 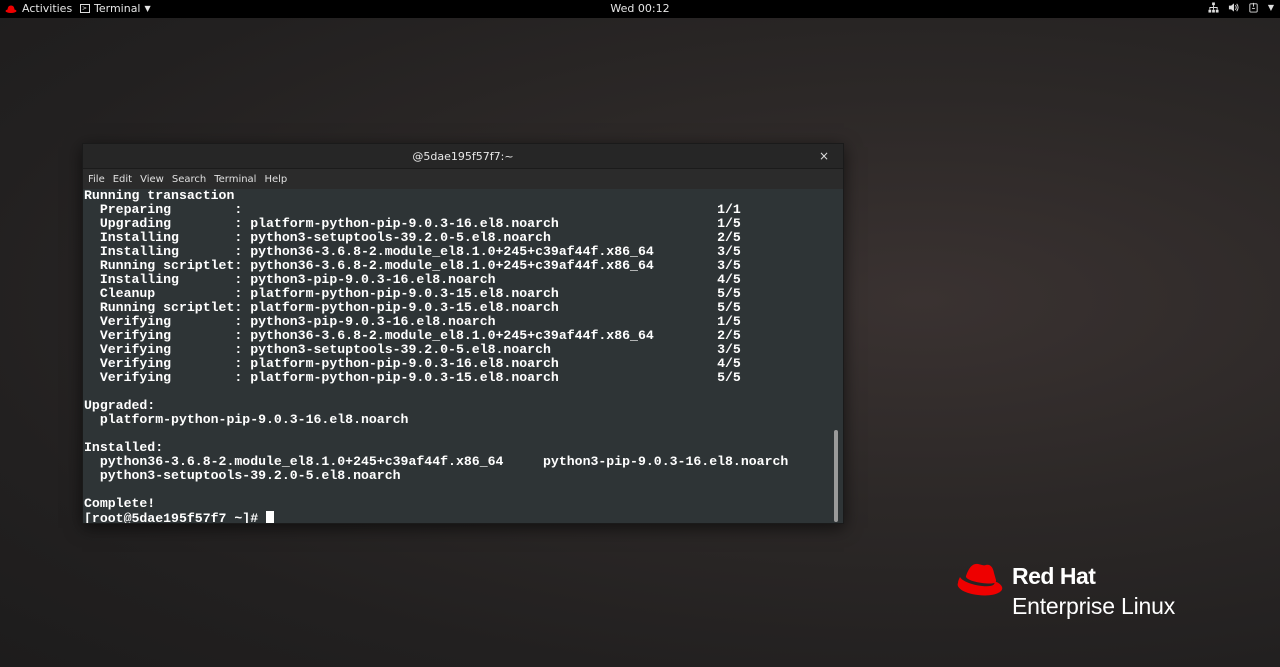 I want to click on terminal-prompt-line: [root@5dae195f57f7 ~]#, so click(x=456, y=517).